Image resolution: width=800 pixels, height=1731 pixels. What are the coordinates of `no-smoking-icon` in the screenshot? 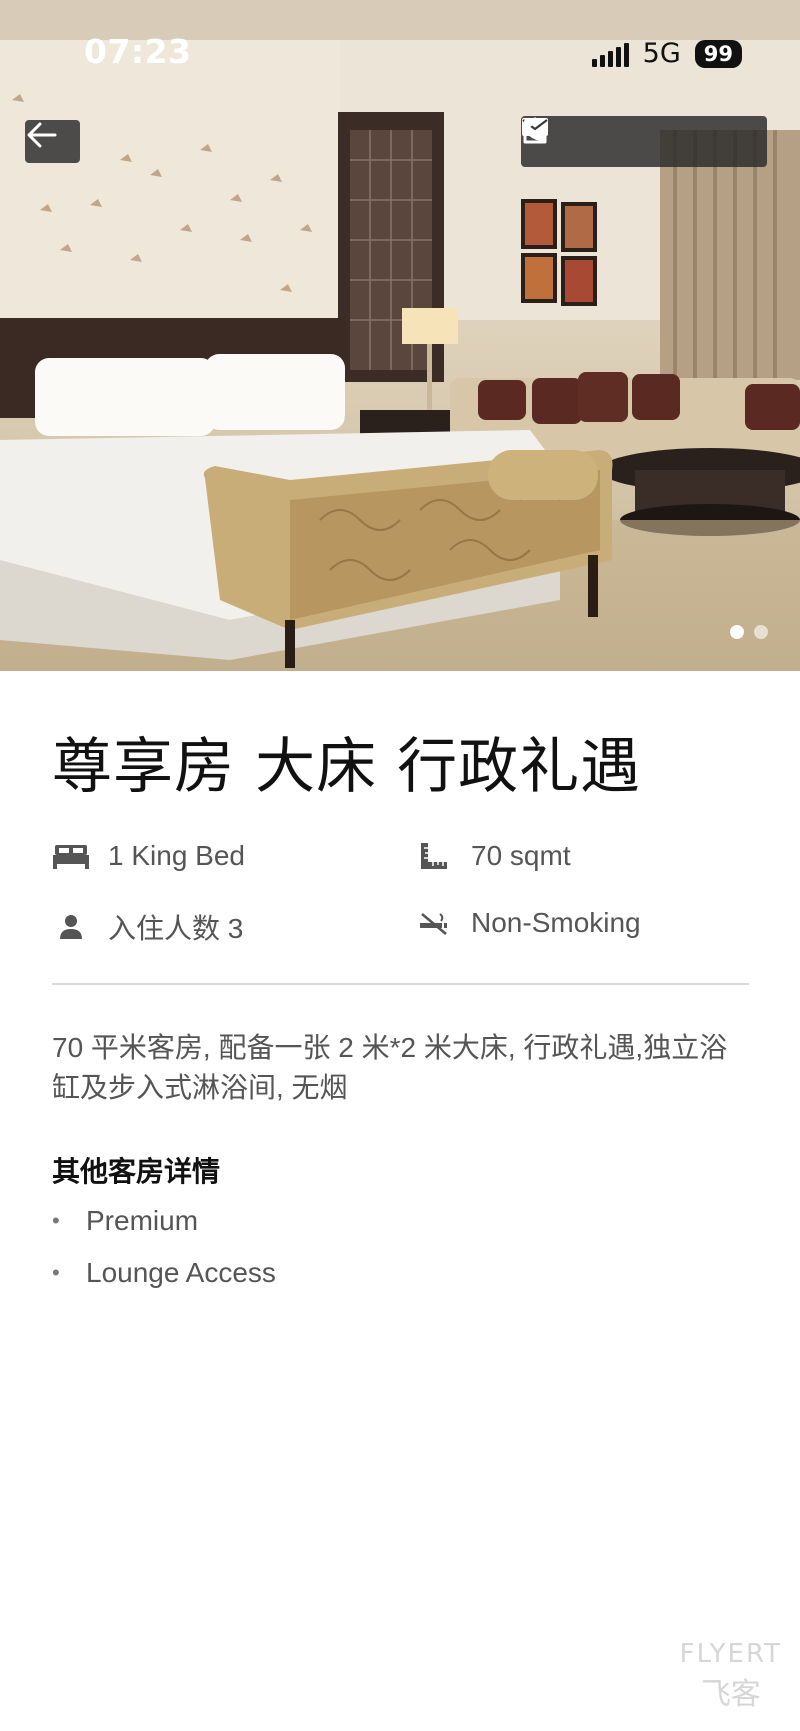 It's located at (434, 923).